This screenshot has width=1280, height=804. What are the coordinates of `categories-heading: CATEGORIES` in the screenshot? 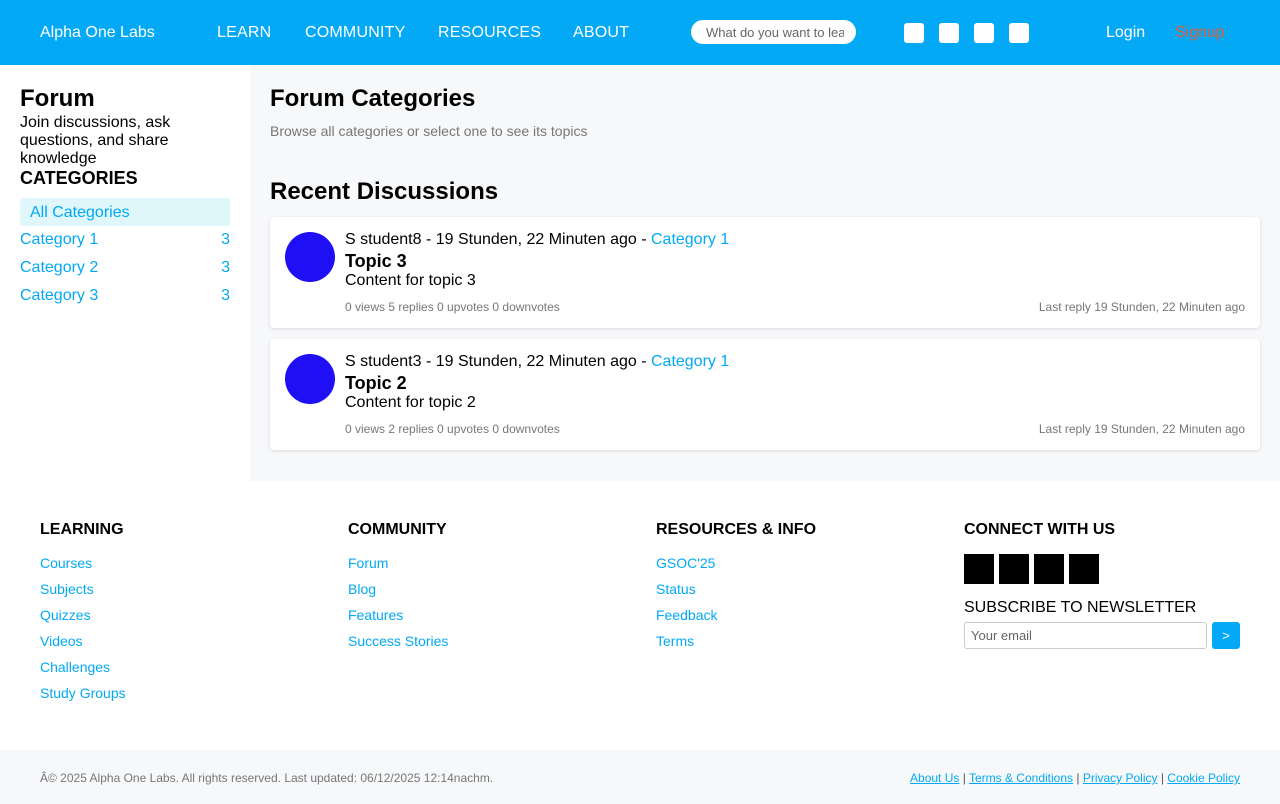 It's located at (79, 178).